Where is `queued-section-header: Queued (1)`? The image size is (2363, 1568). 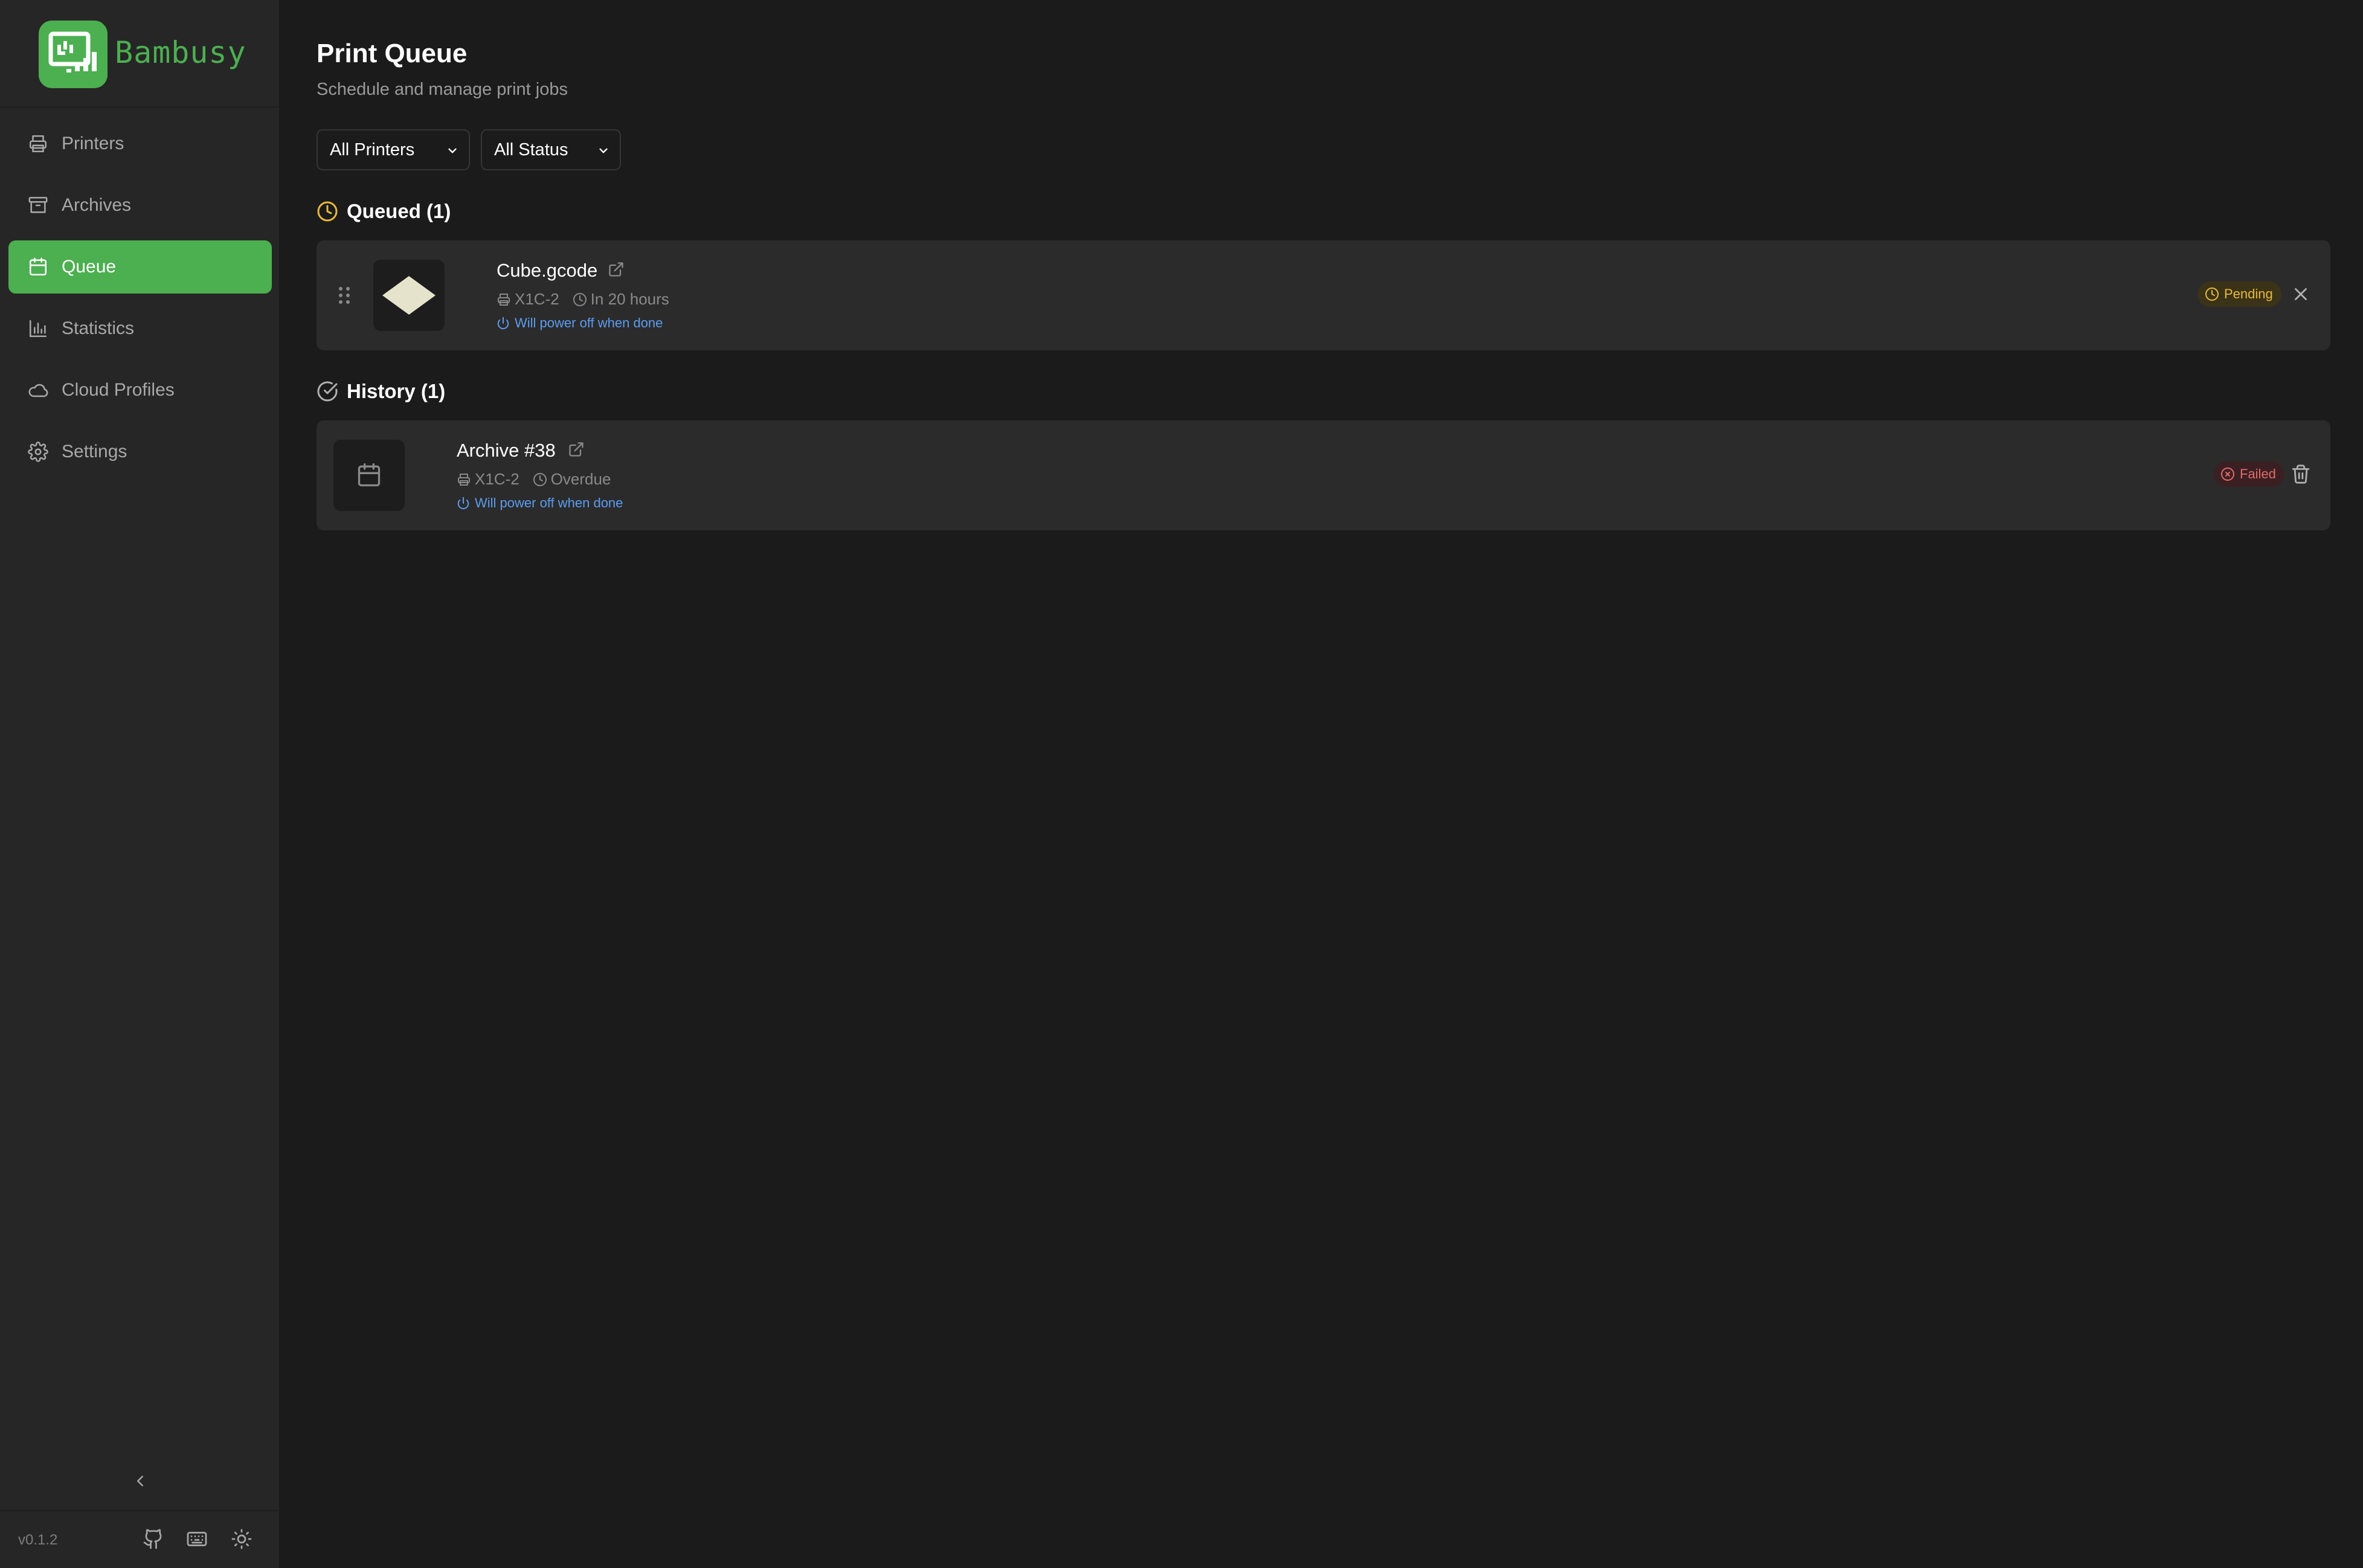
queued-section-header: Queued (1) is located at coordinates (384, 211).